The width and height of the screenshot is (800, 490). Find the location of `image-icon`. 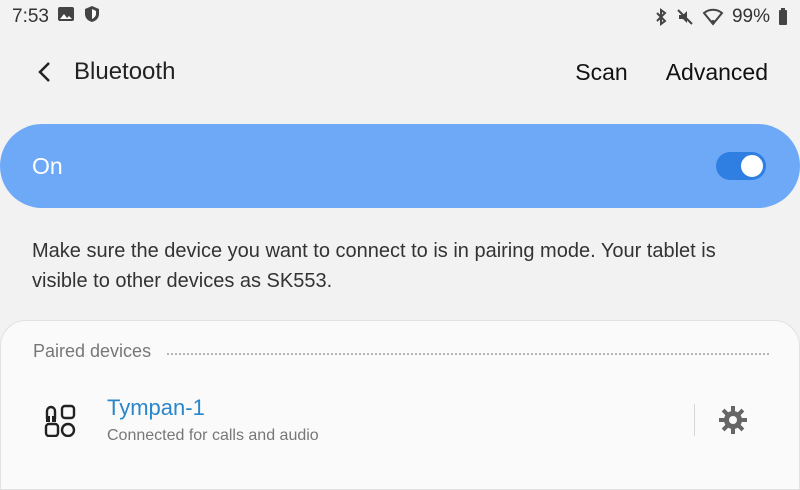

image-icon is located at coordinates (66, 17).